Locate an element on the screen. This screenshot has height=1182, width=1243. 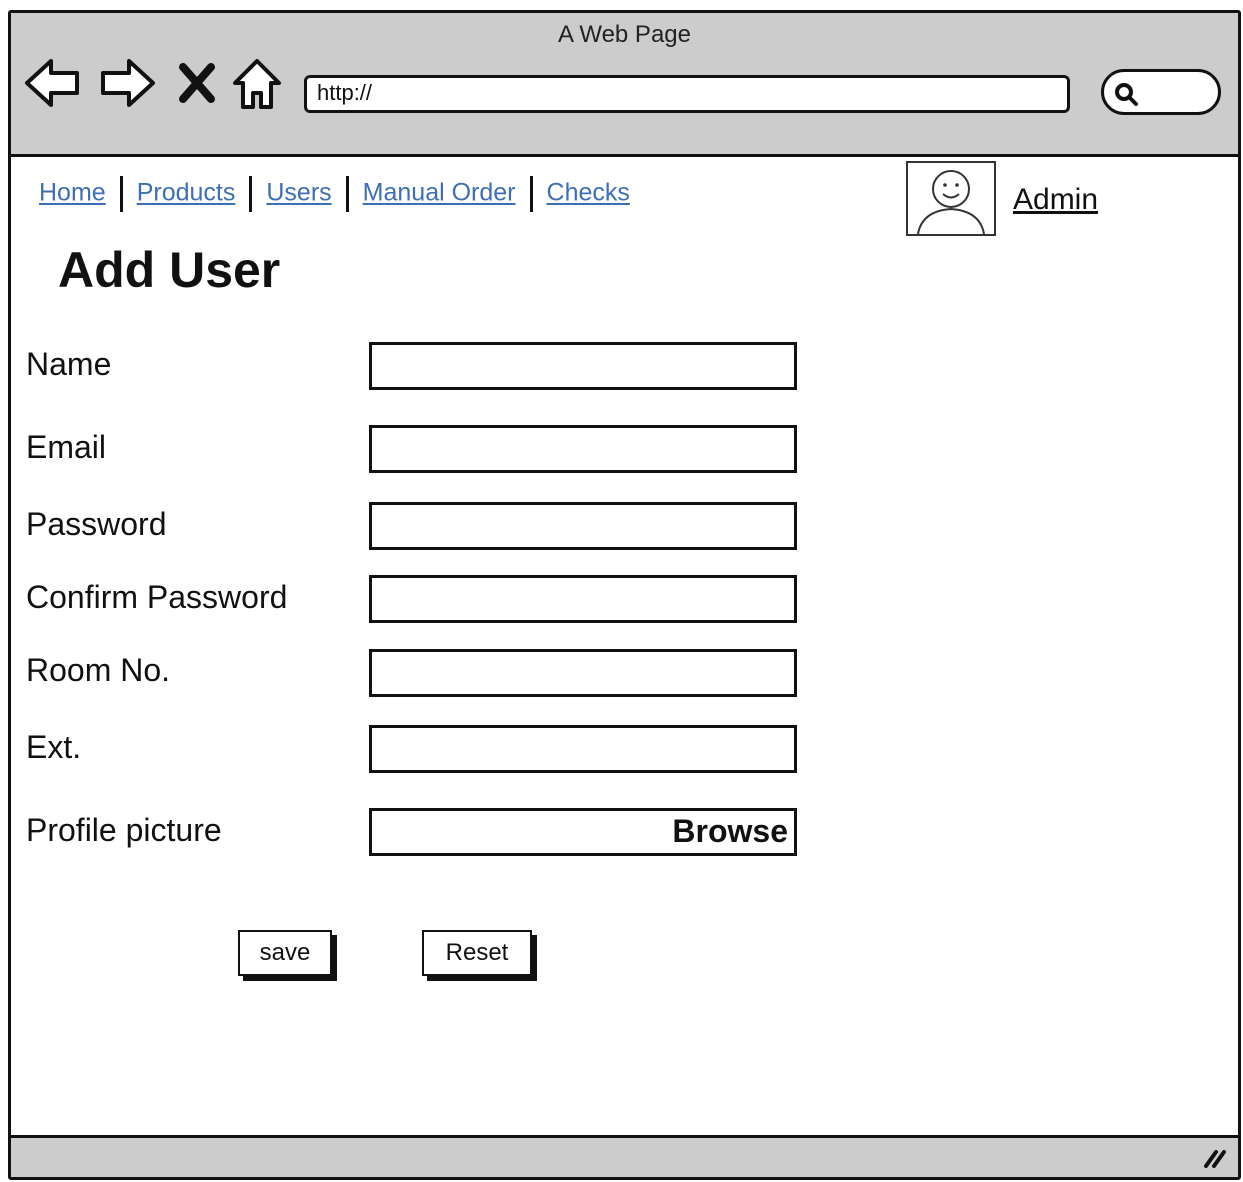
nav-link-home: Home is located at coordinates (72, 193).